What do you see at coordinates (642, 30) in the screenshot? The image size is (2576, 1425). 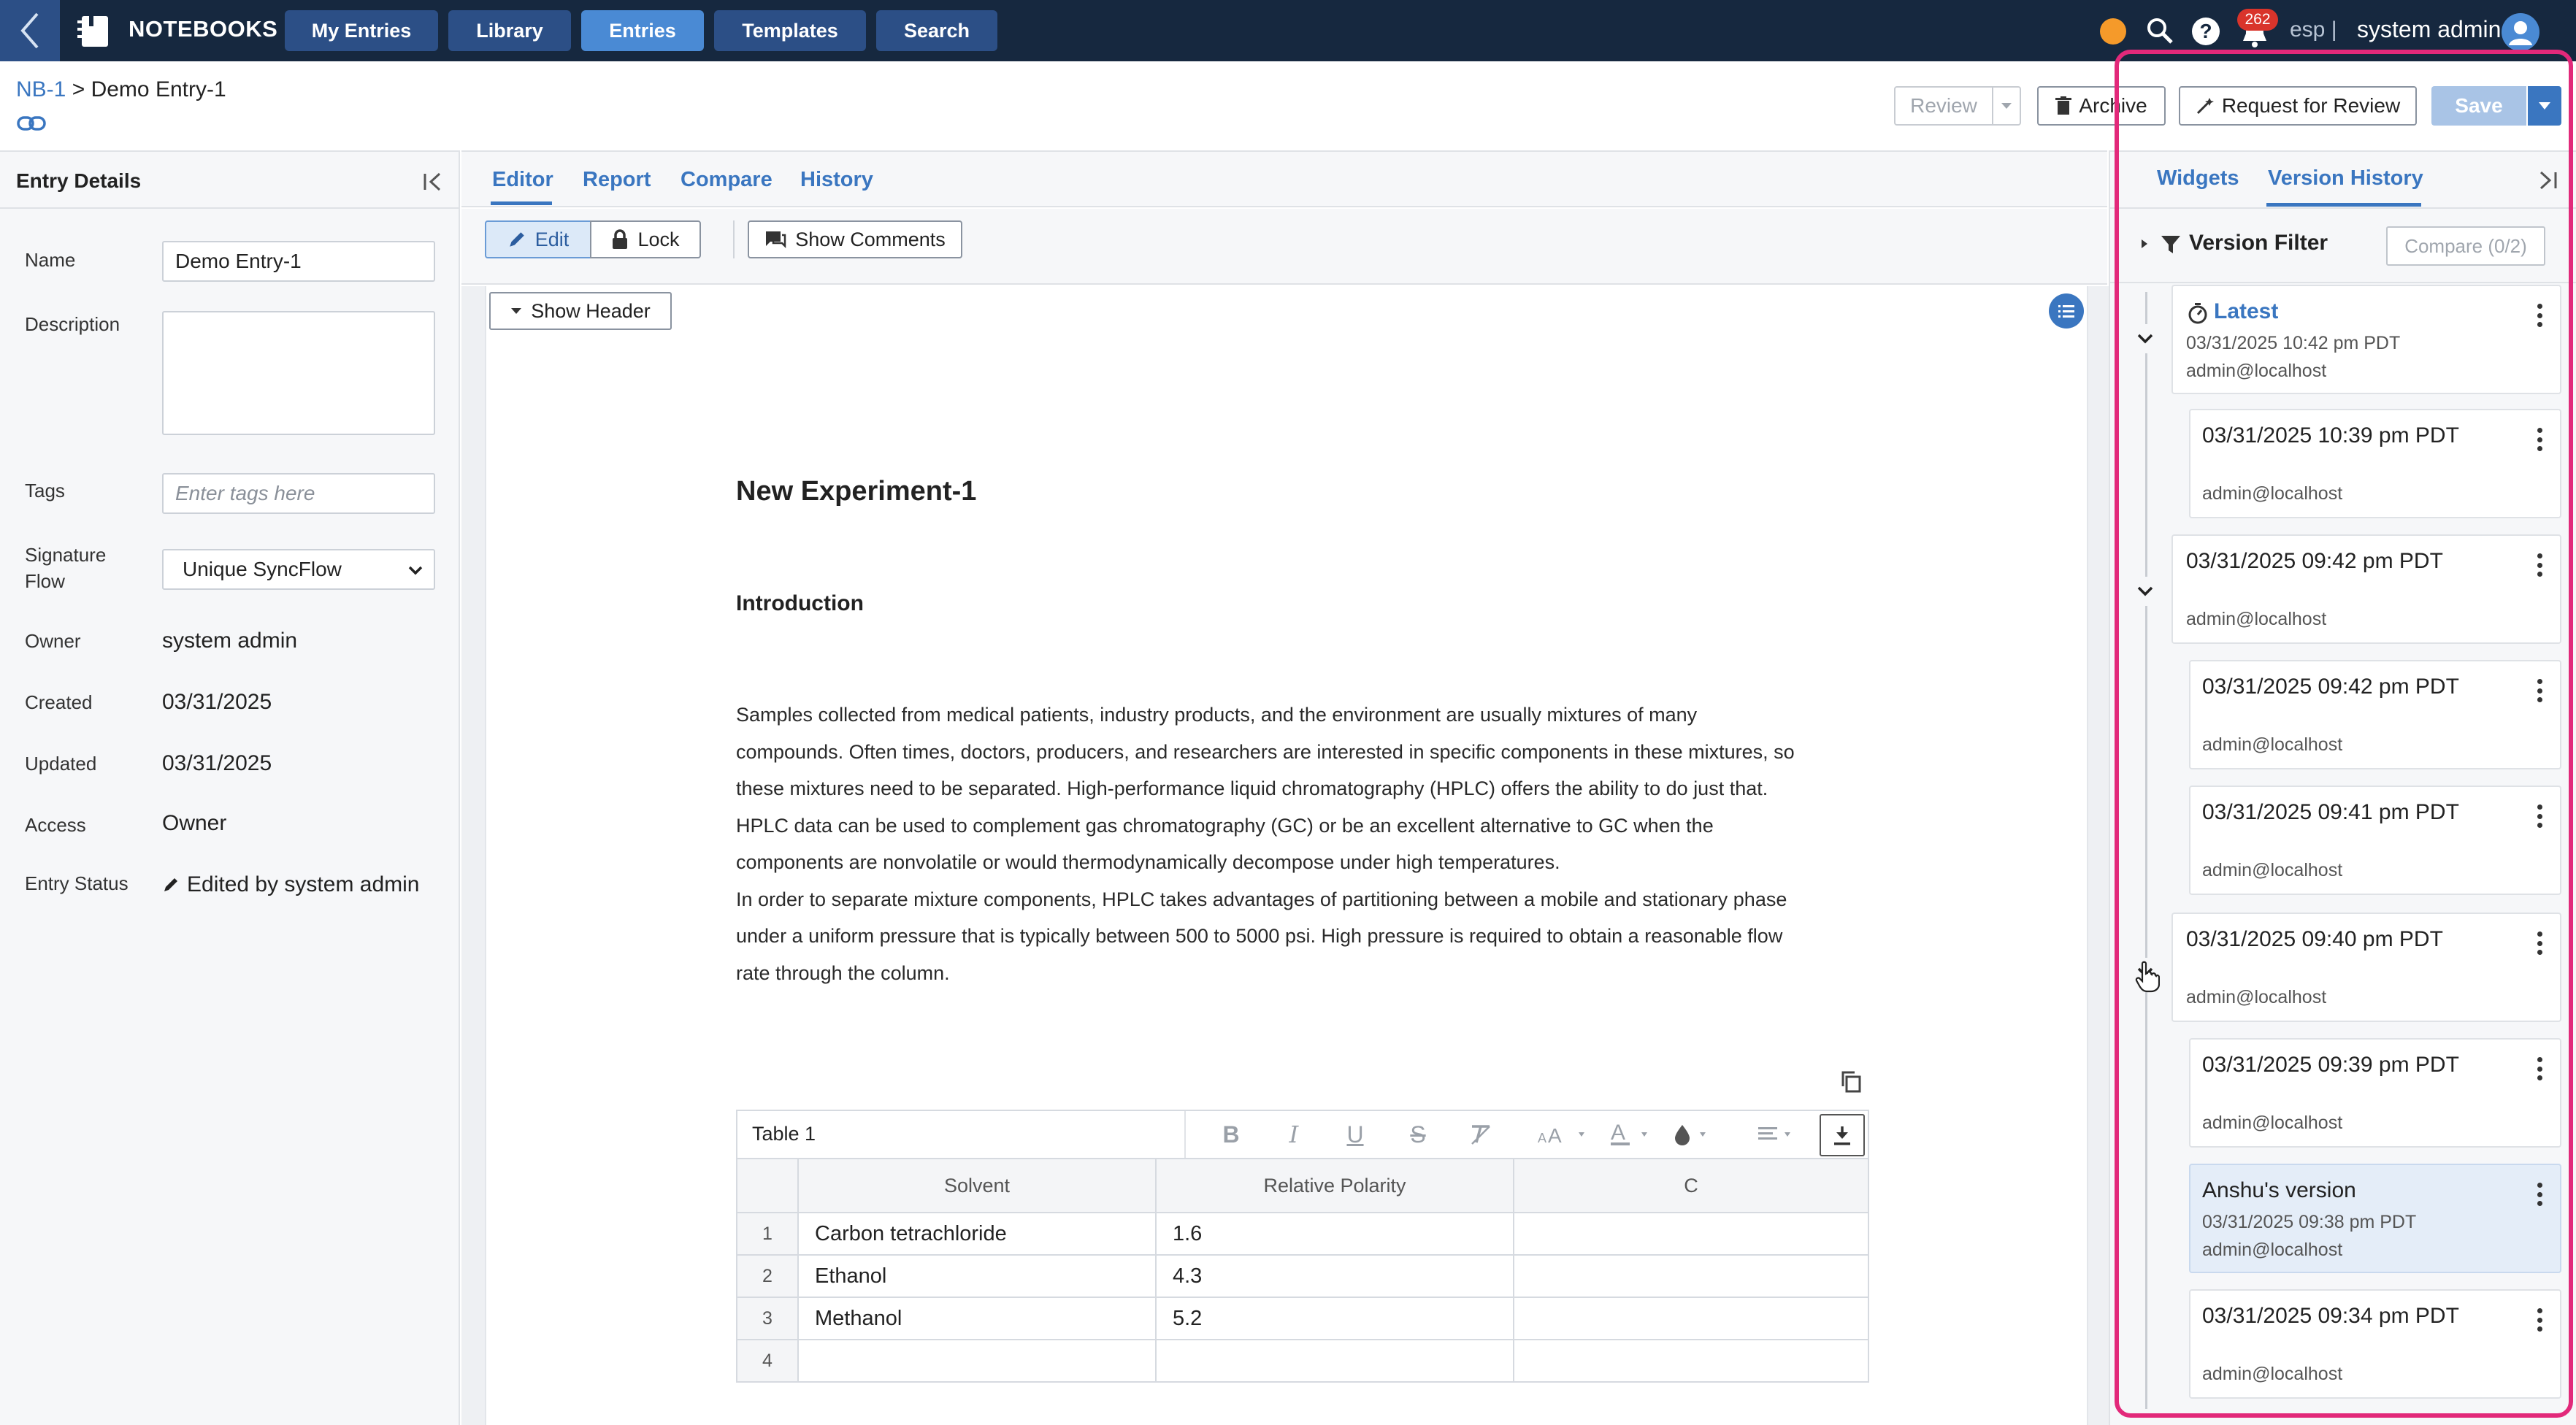 I see `nav-entries: Entries` at bounding box center [642, 30].